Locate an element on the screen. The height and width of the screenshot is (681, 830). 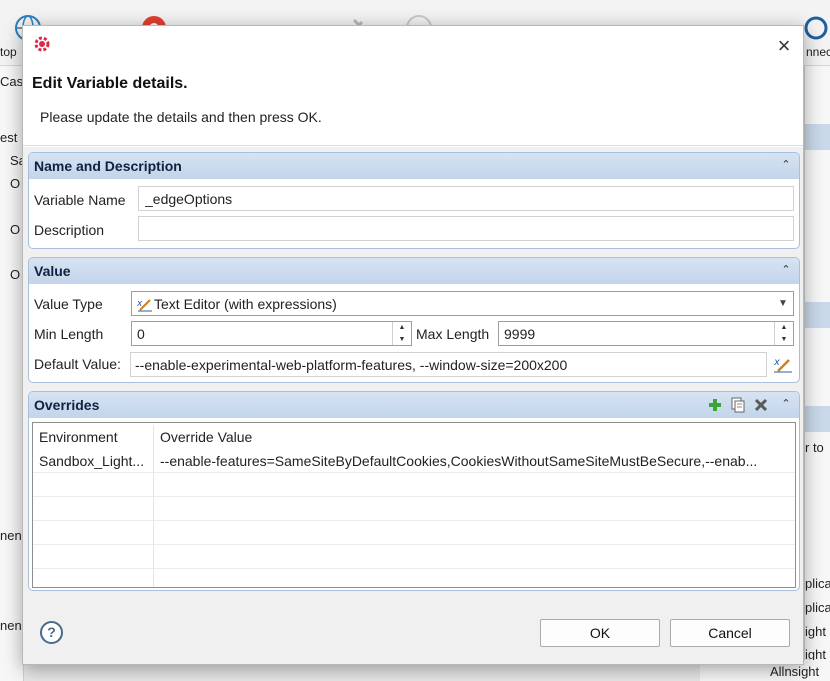
right-item: ight is located at coordinates (817, 631).